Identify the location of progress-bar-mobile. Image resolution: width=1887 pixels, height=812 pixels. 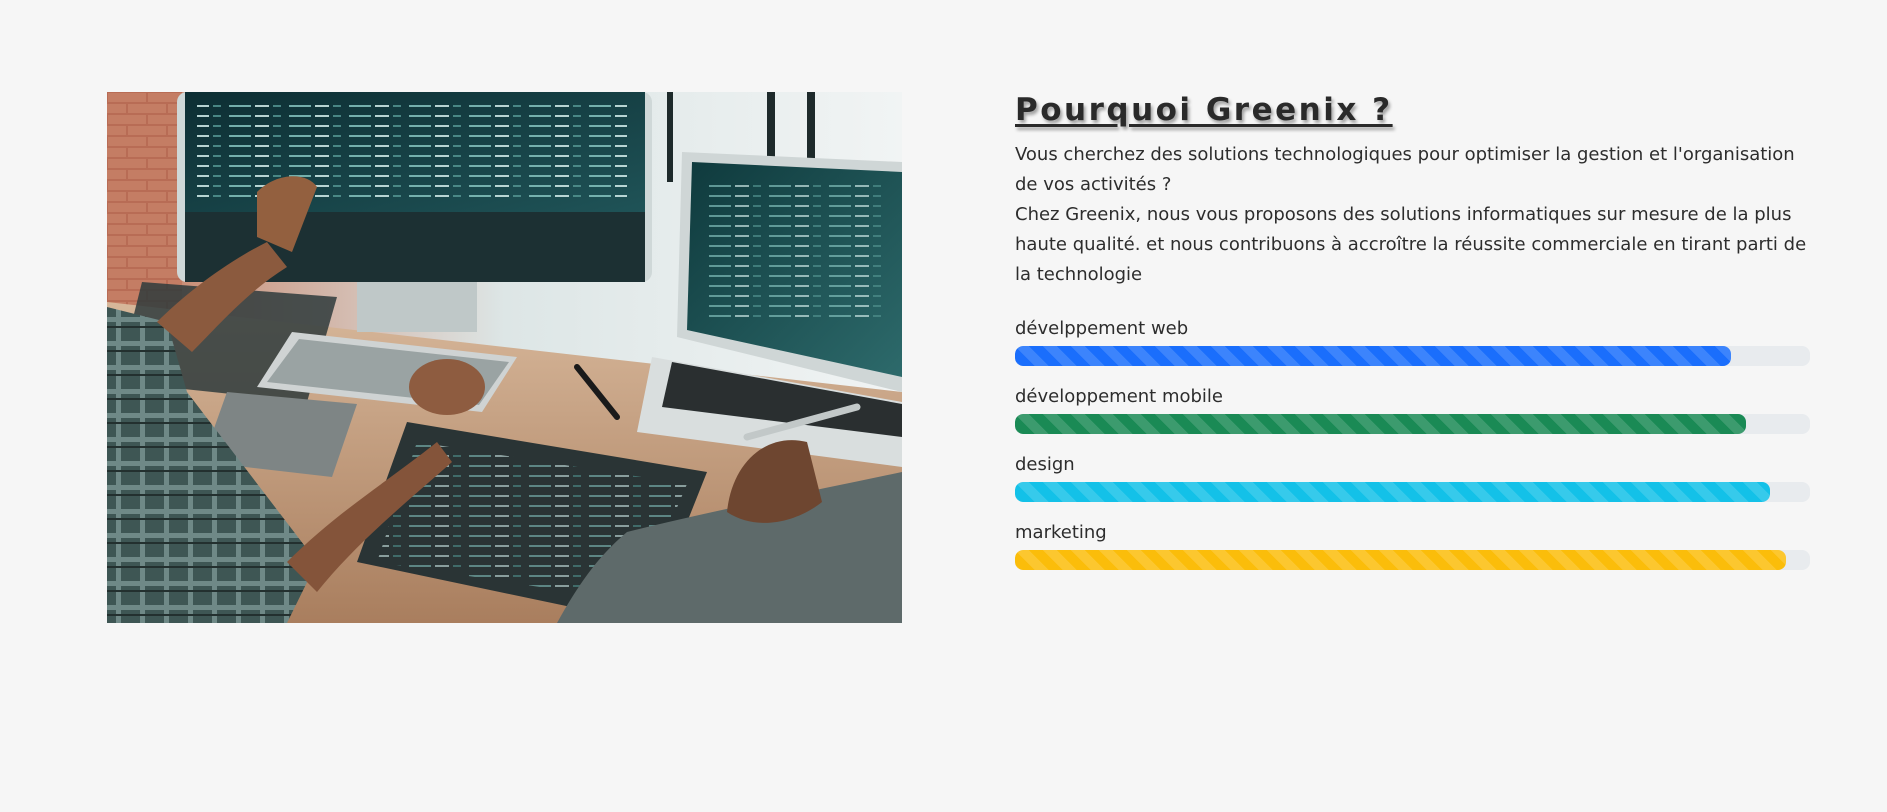
(1381, 424).